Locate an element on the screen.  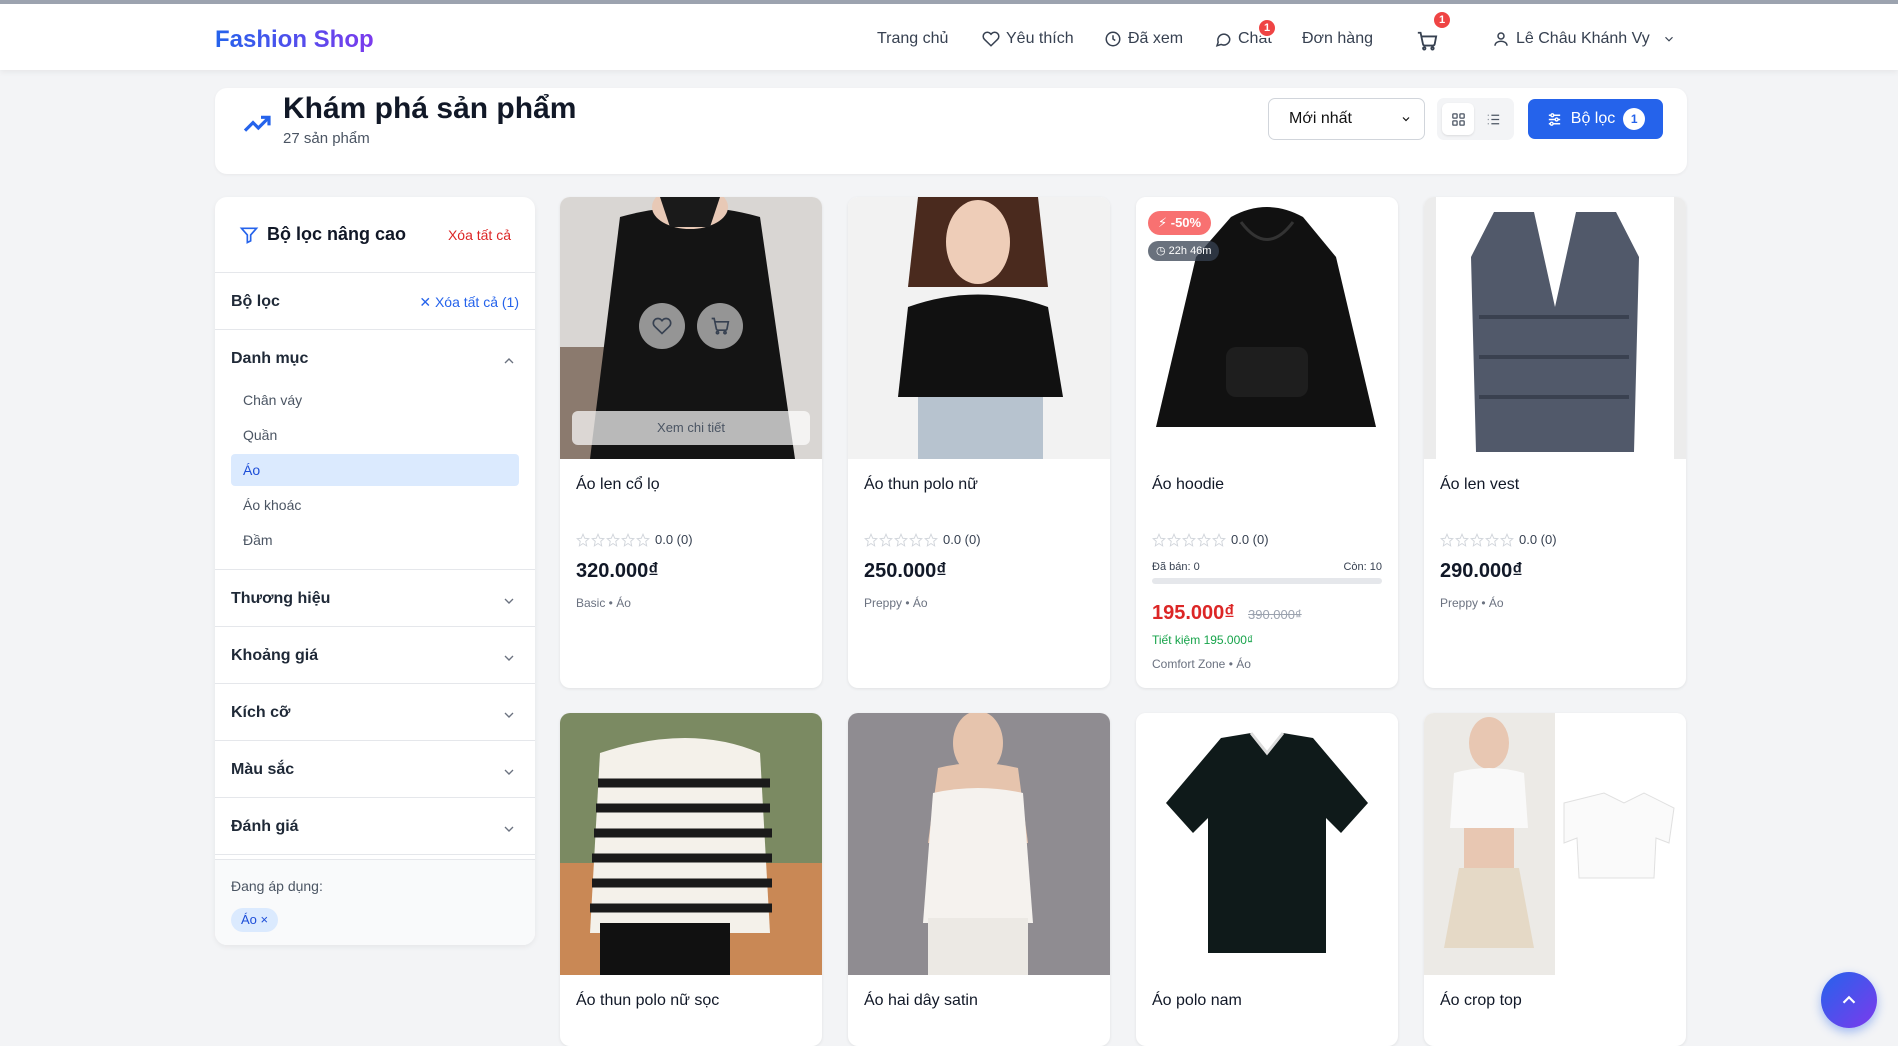
rating-section-header: Đánh giá is located at coordinates (375, 826).